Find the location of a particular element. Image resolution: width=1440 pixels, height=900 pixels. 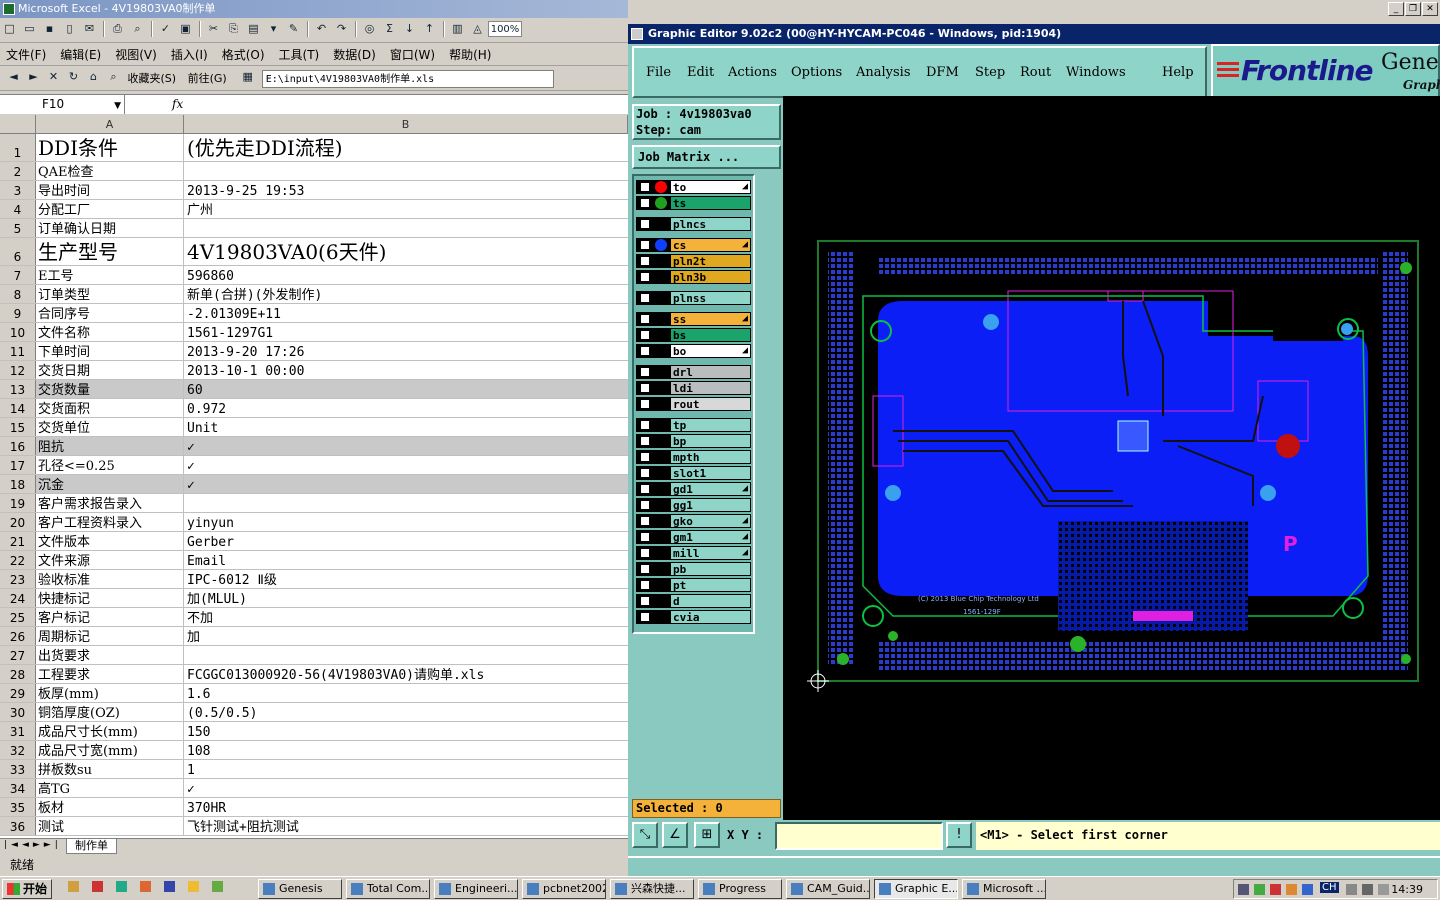

table-row: 31 成品尺寸长(mm) 150 is located at coordinates (314, 731).